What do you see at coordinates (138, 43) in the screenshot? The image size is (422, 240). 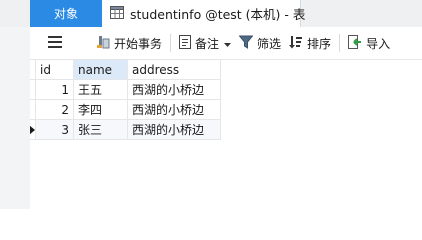 I see `begin-transaction-label: 开始事务` at bounding box center [138, 43].